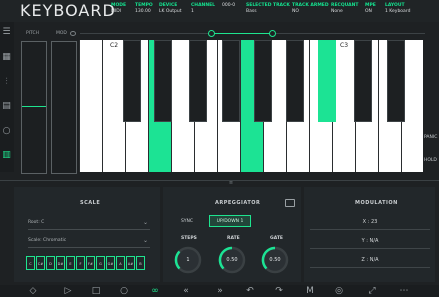  What do you see at coordinates (219, 180) in the screenshot?
I see `divider` at bounding box center [219, 180].